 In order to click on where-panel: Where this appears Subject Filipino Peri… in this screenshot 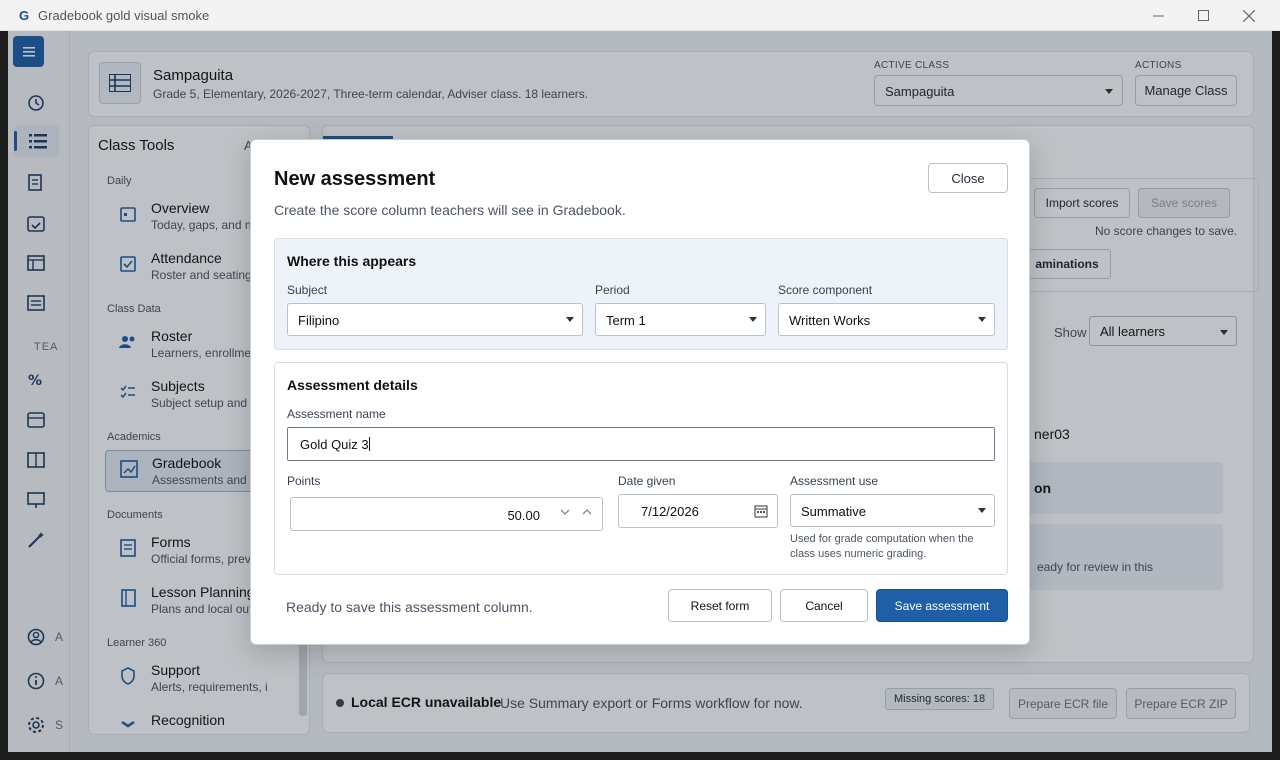, I will do `click(641, 294)`.